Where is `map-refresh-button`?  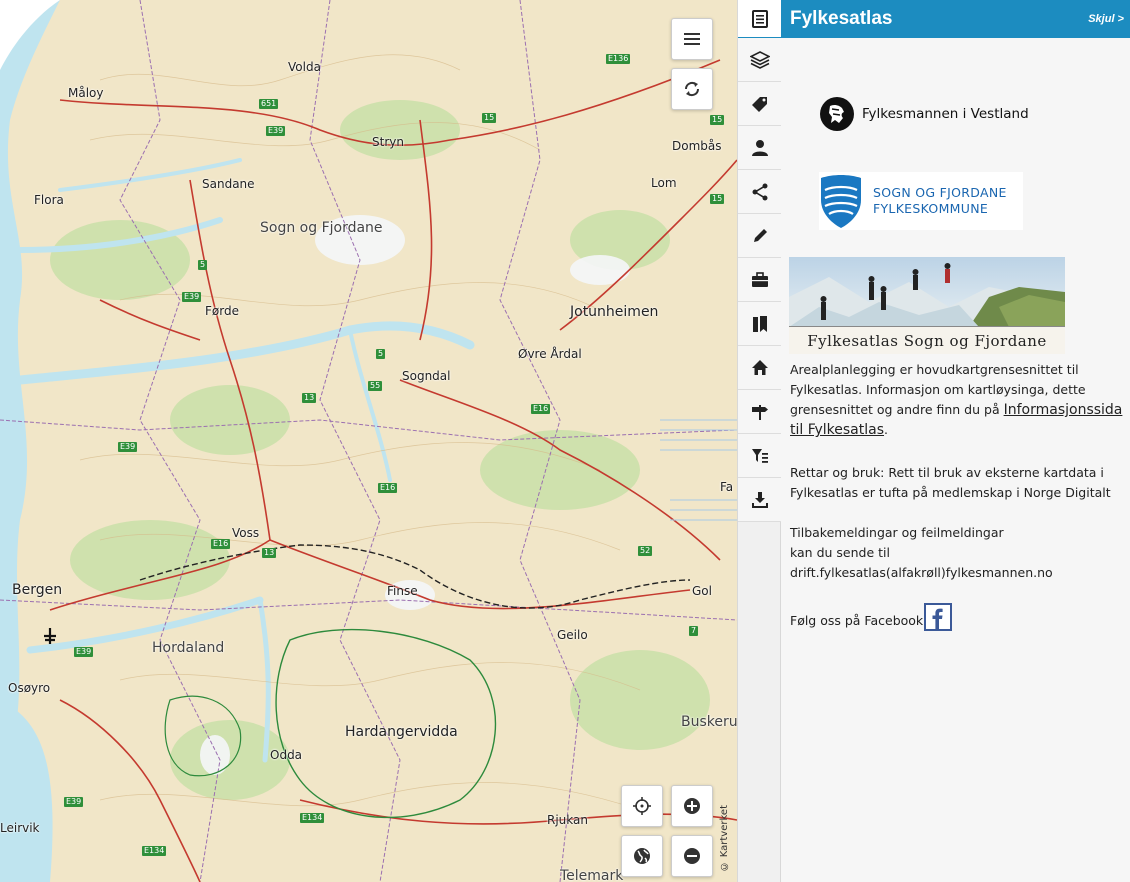
map-refresh-button is located at coordinates (692, 89).